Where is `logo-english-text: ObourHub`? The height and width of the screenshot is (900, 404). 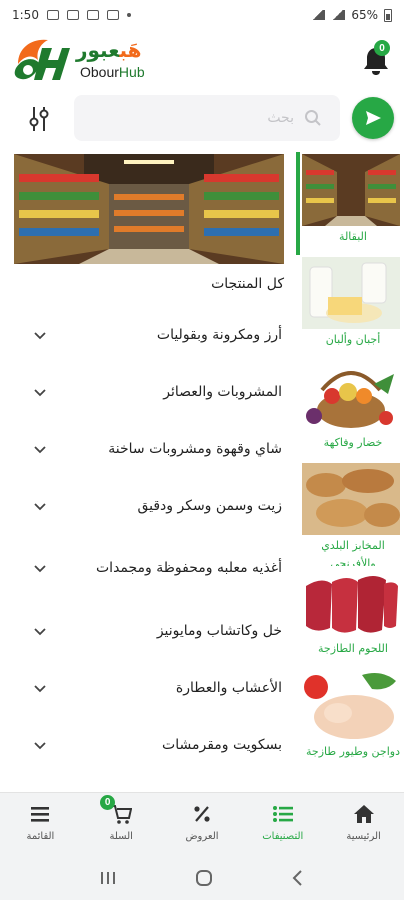
logo-english-text: ObourHub is located at coordinates (112, 72).